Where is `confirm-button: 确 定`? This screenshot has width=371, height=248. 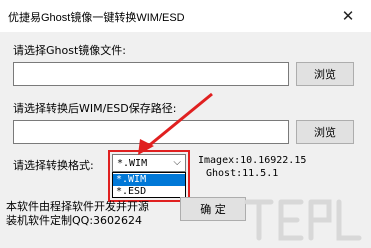
confirm-button: 确 定 is located at coordinates (213, 209).